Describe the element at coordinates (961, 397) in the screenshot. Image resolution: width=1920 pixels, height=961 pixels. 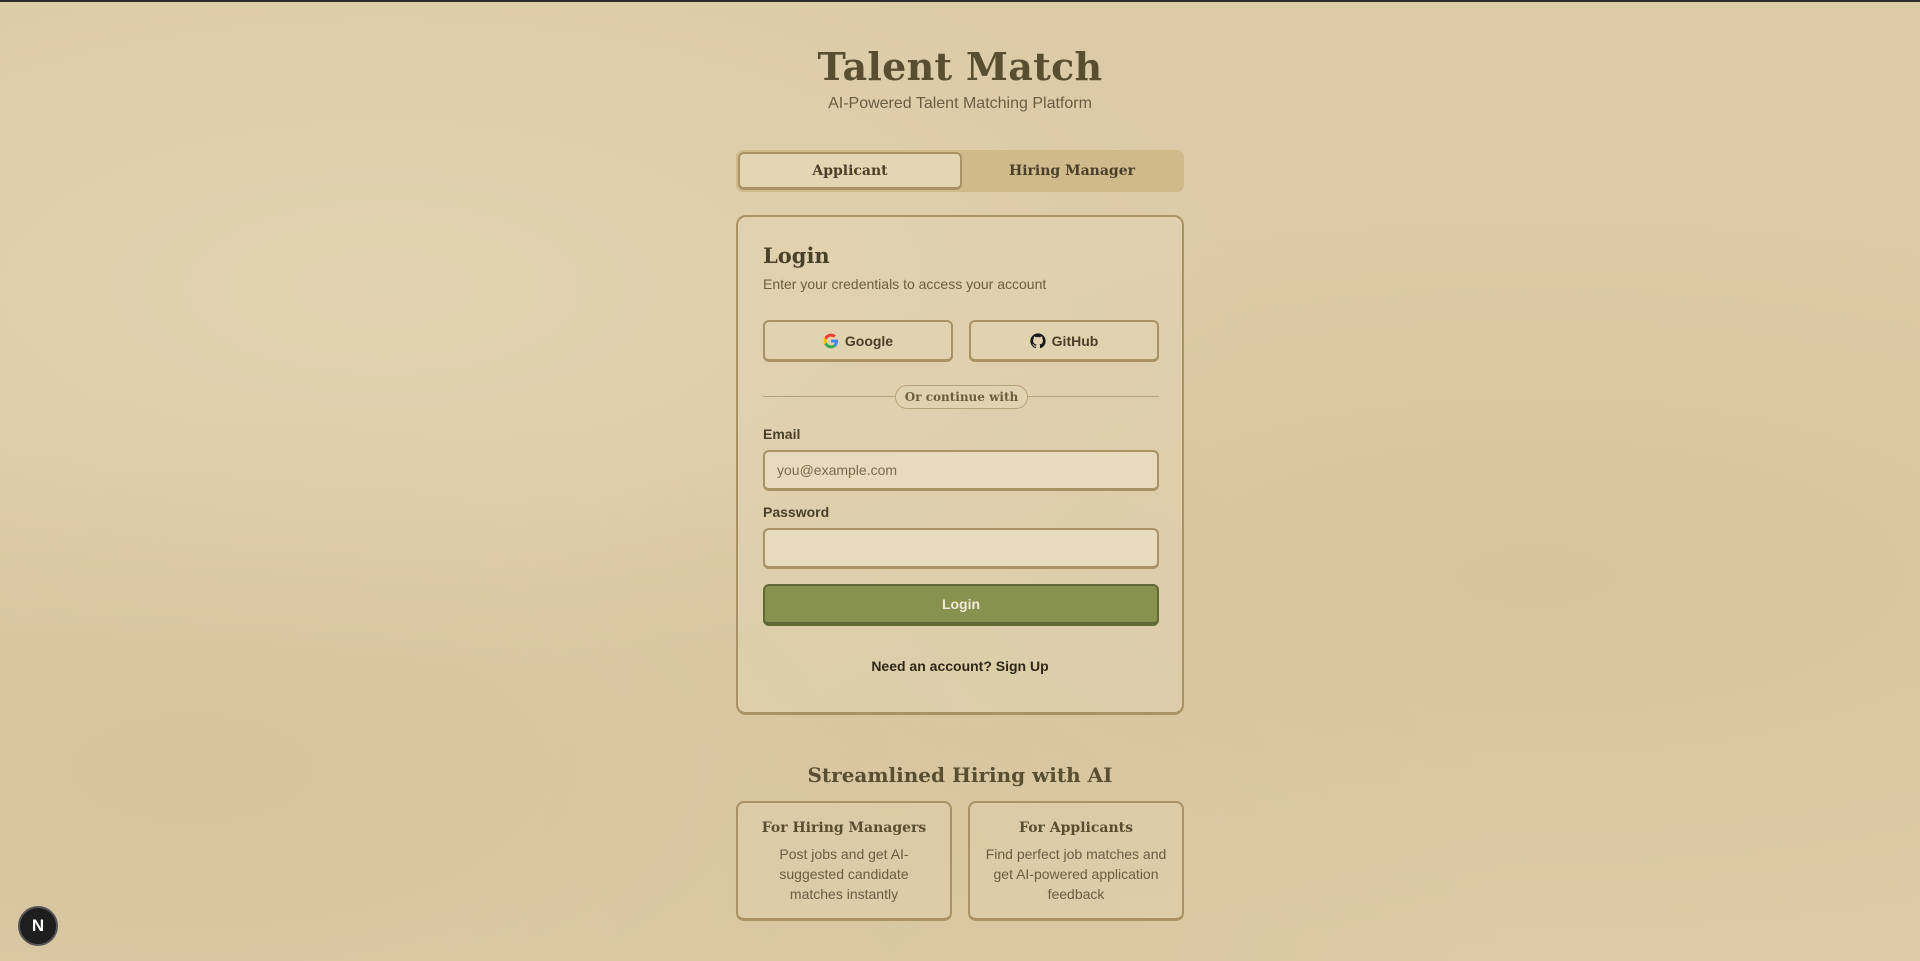
I see `divider-label: Or continue with` at that location.